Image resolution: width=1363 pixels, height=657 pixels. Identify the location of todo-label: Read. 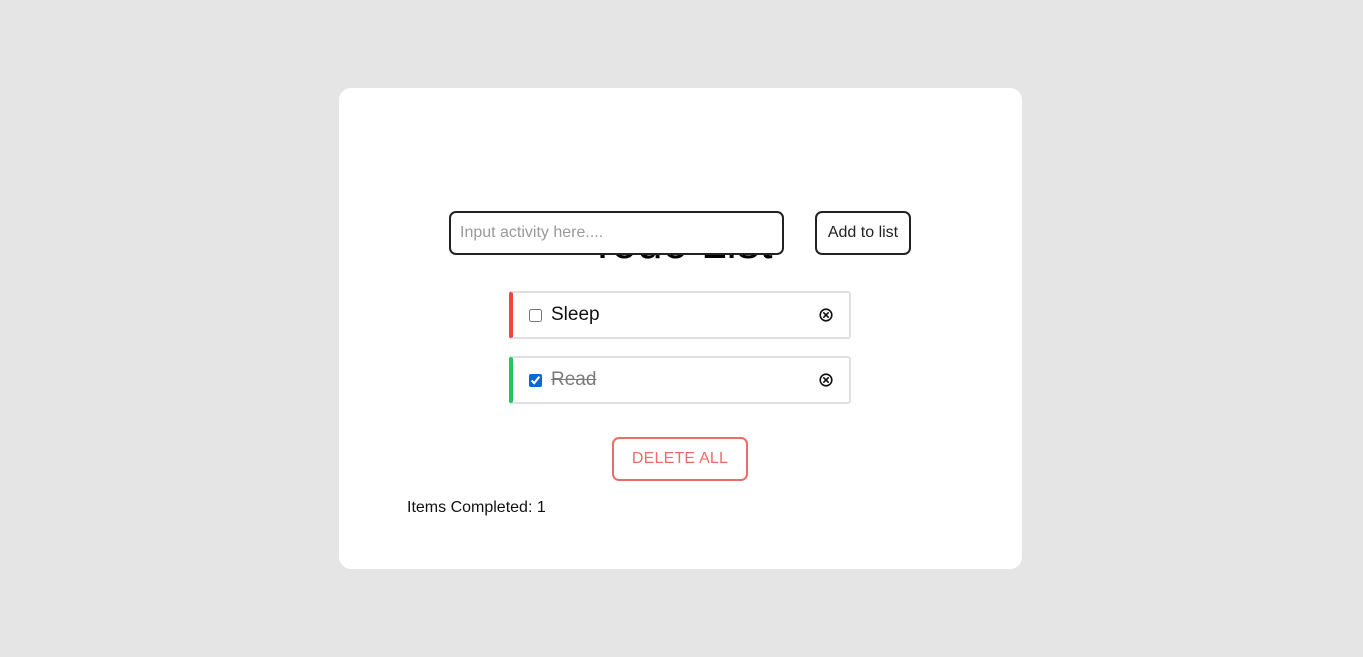
(574, 379).